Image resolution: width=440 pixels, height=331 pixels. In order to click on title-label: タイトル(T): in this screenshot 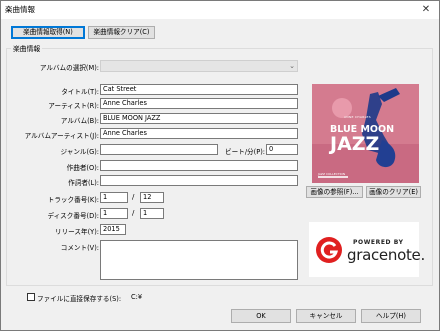, I will do `click(80, 92)`.